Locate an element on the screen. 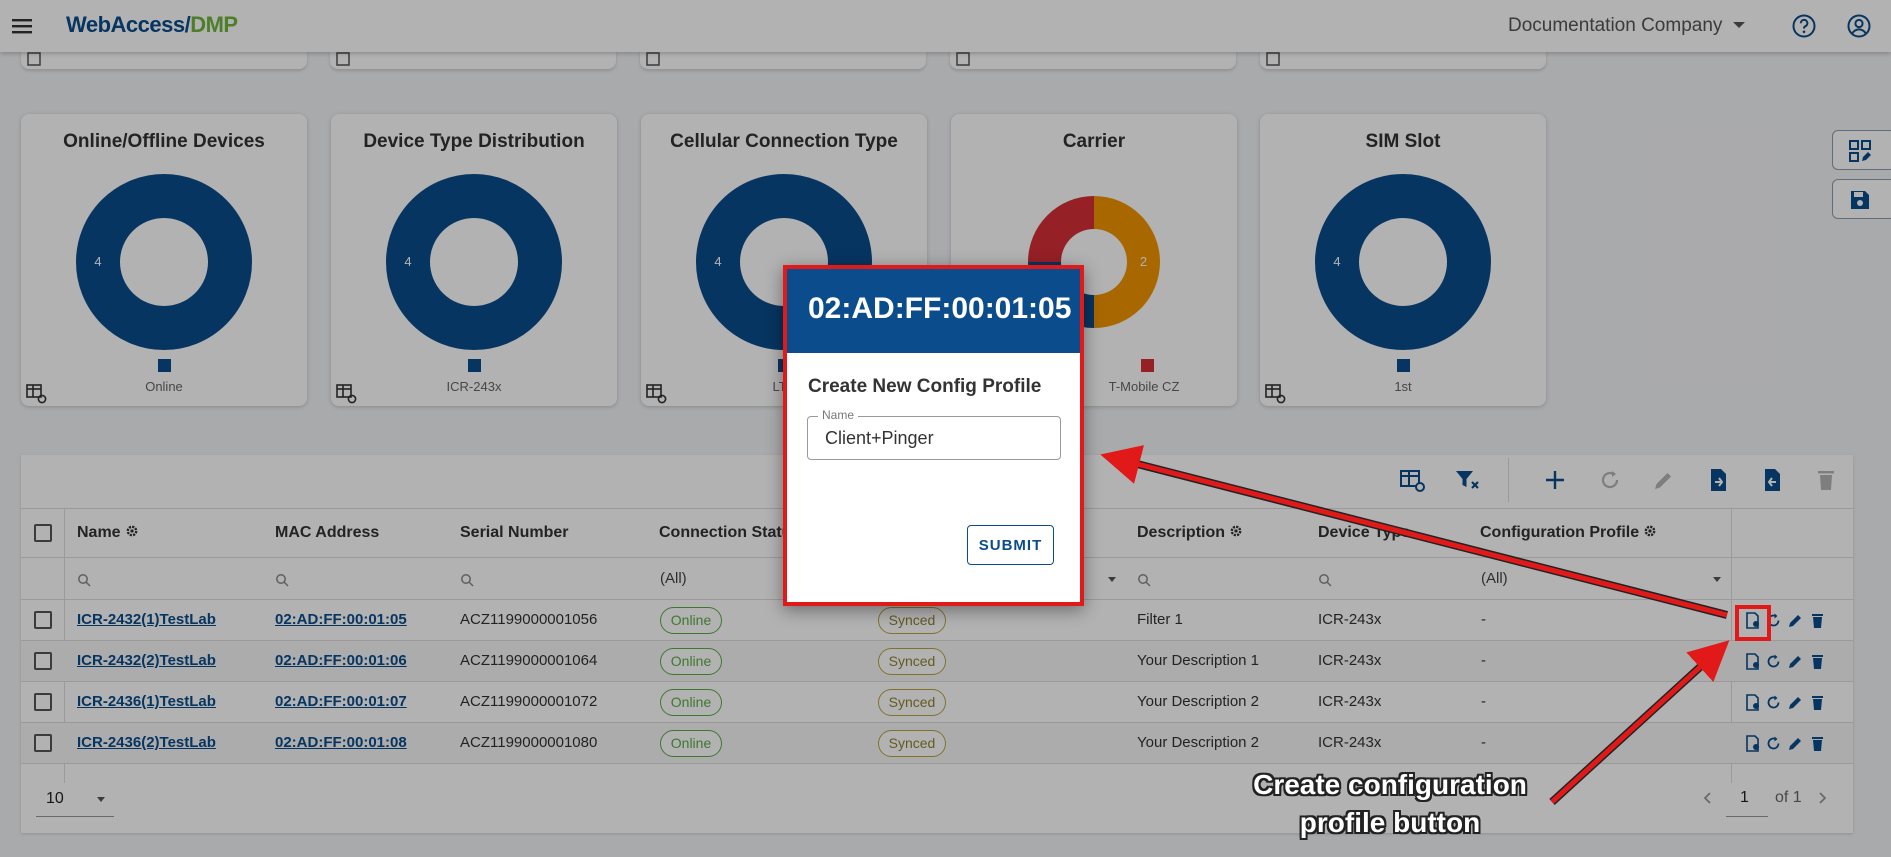 The image size is (1891, 857). dialog-header: 02:AD:FF:00:01:05 is located at coordinates (933, 311).